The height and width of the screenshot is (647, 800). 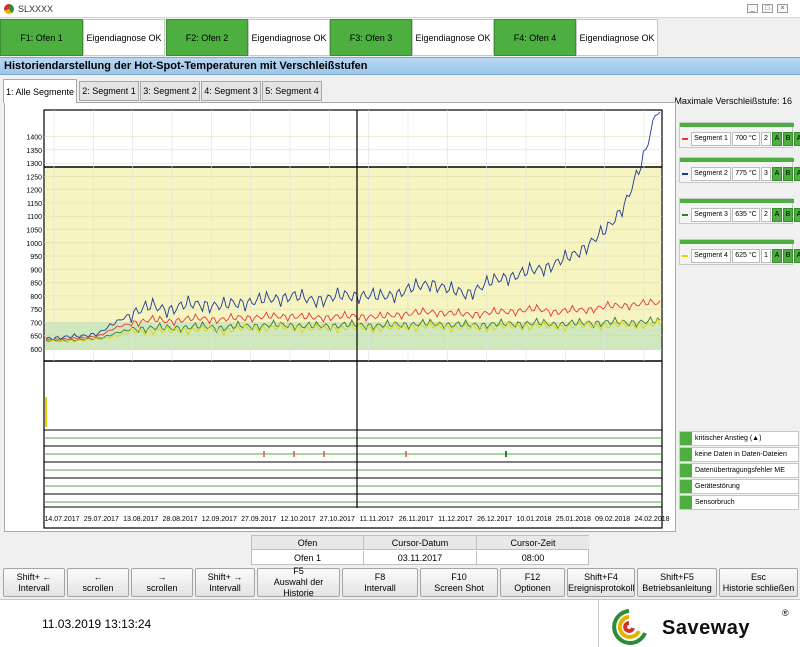 What do you see at coordinates (711, 138) in the screenshot?
I see `segment-1-name: Segment 1` at bounding box center [711, 138].